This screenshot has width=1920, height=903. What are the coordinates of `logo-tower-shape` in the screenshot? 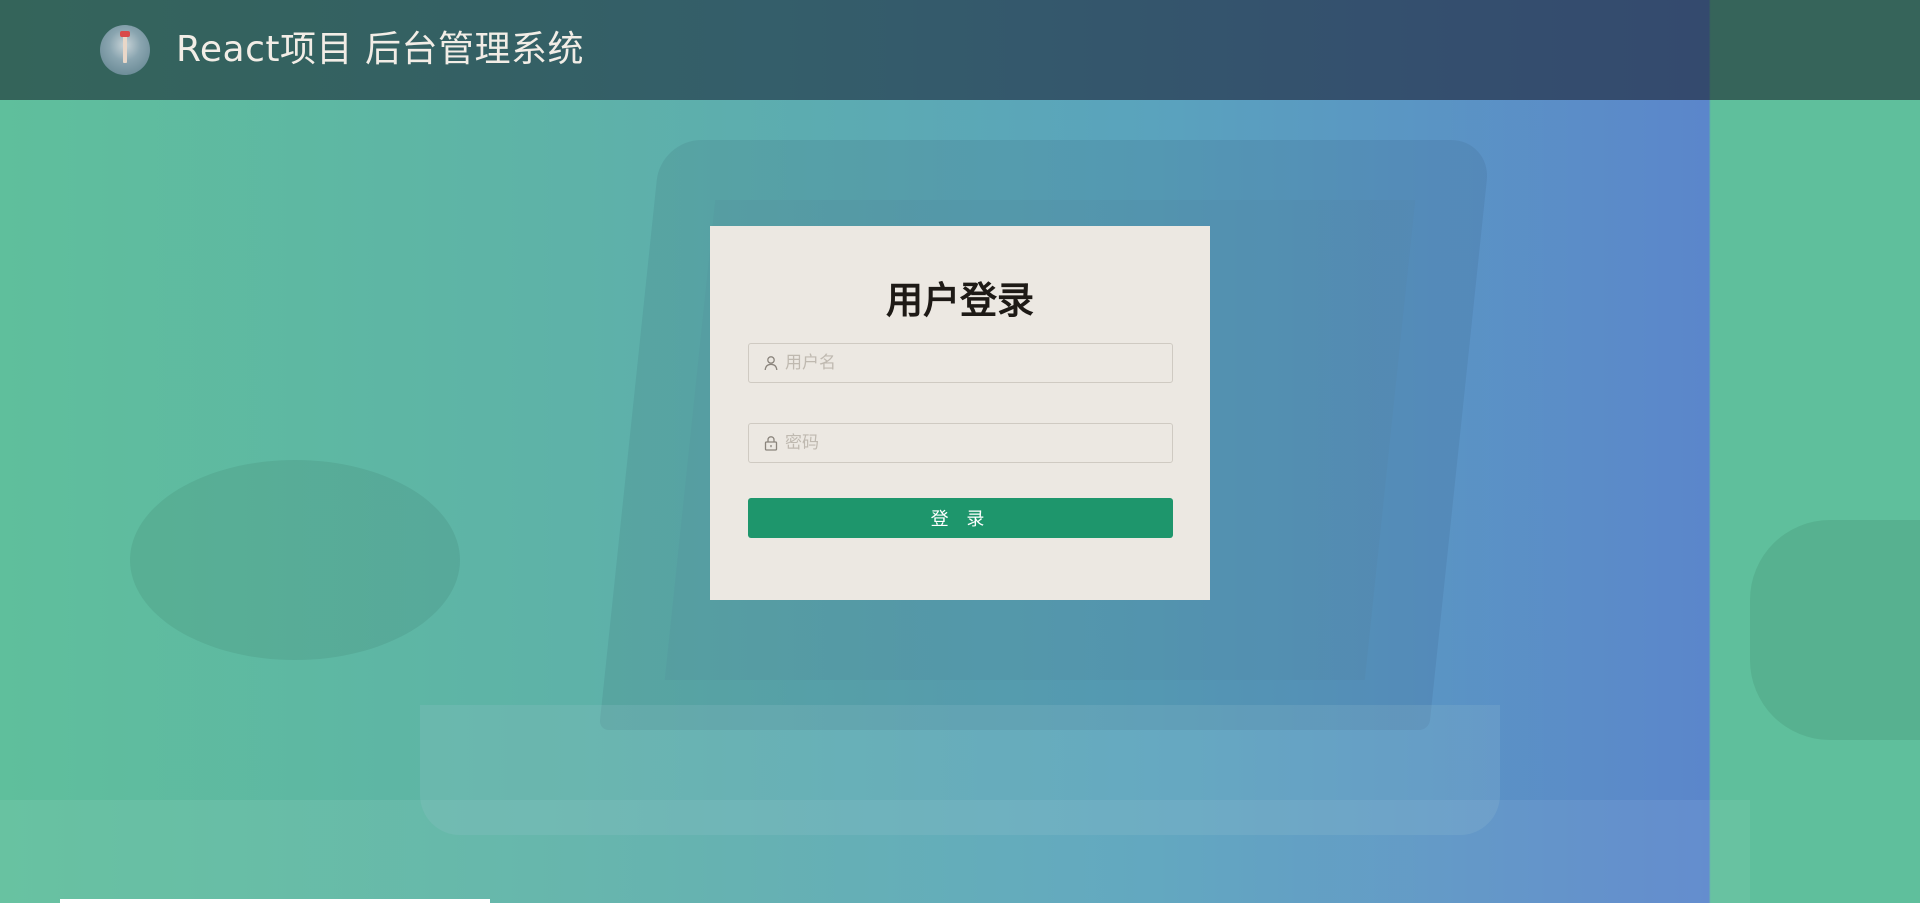 It's located at (125, 48).